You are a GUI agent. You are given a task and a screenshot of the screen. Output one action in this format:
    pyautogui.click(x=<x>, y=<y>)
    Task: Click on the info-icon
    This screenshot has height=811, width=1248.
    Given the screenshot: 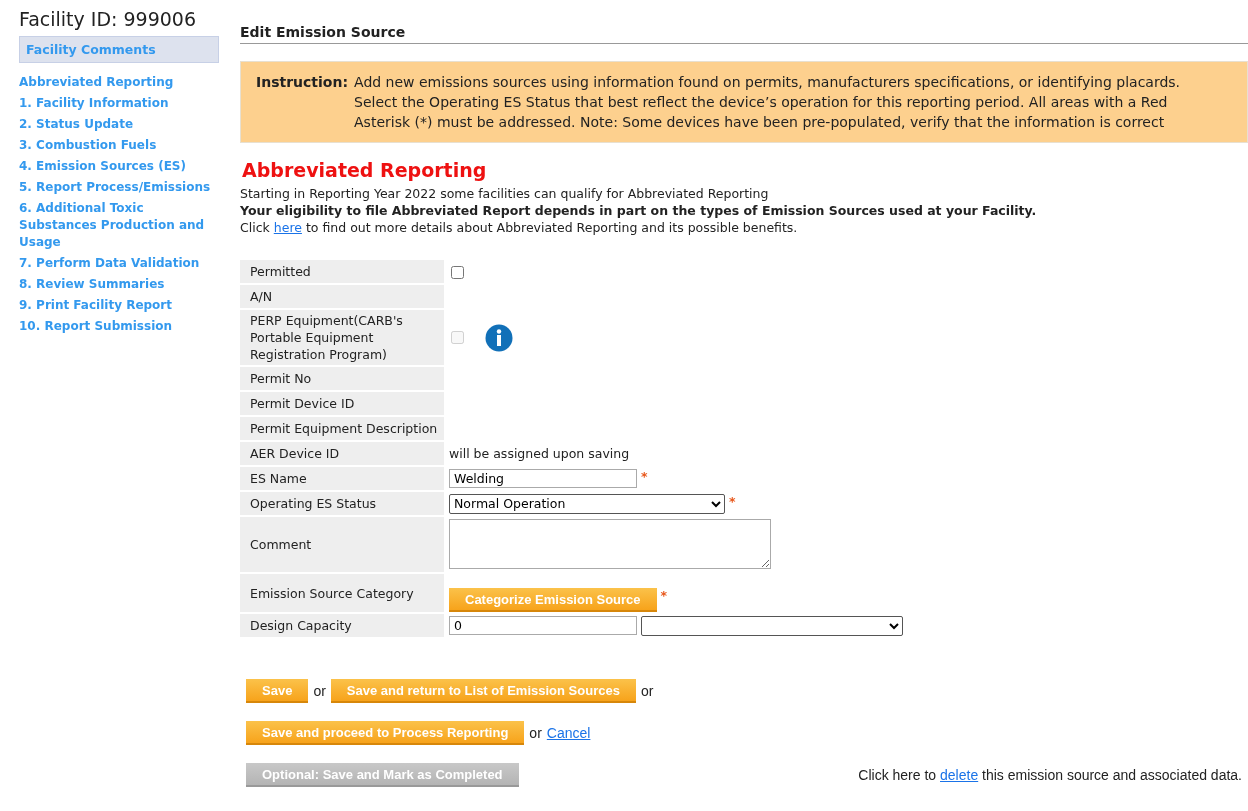 What is the action you would take?
    pyautogui.click(x=499, y=337)
    